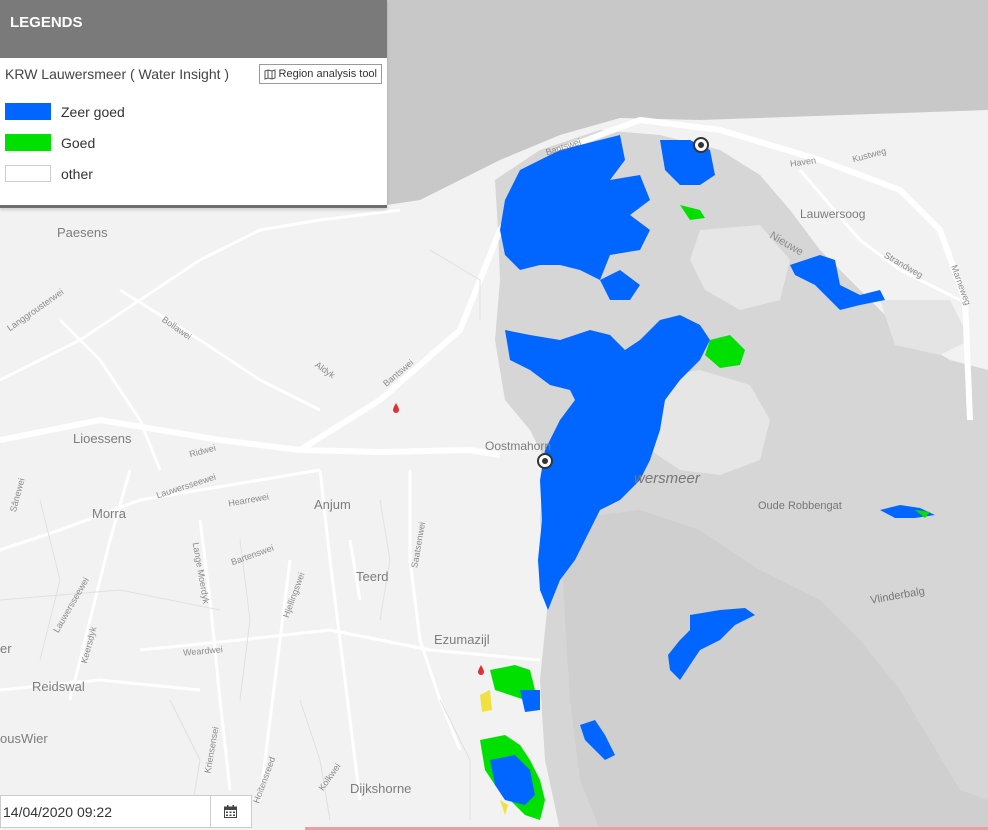 The height and width of the screenshot is (830, 988). I want to click on lake-label: wersmeer, so click(667, 478).